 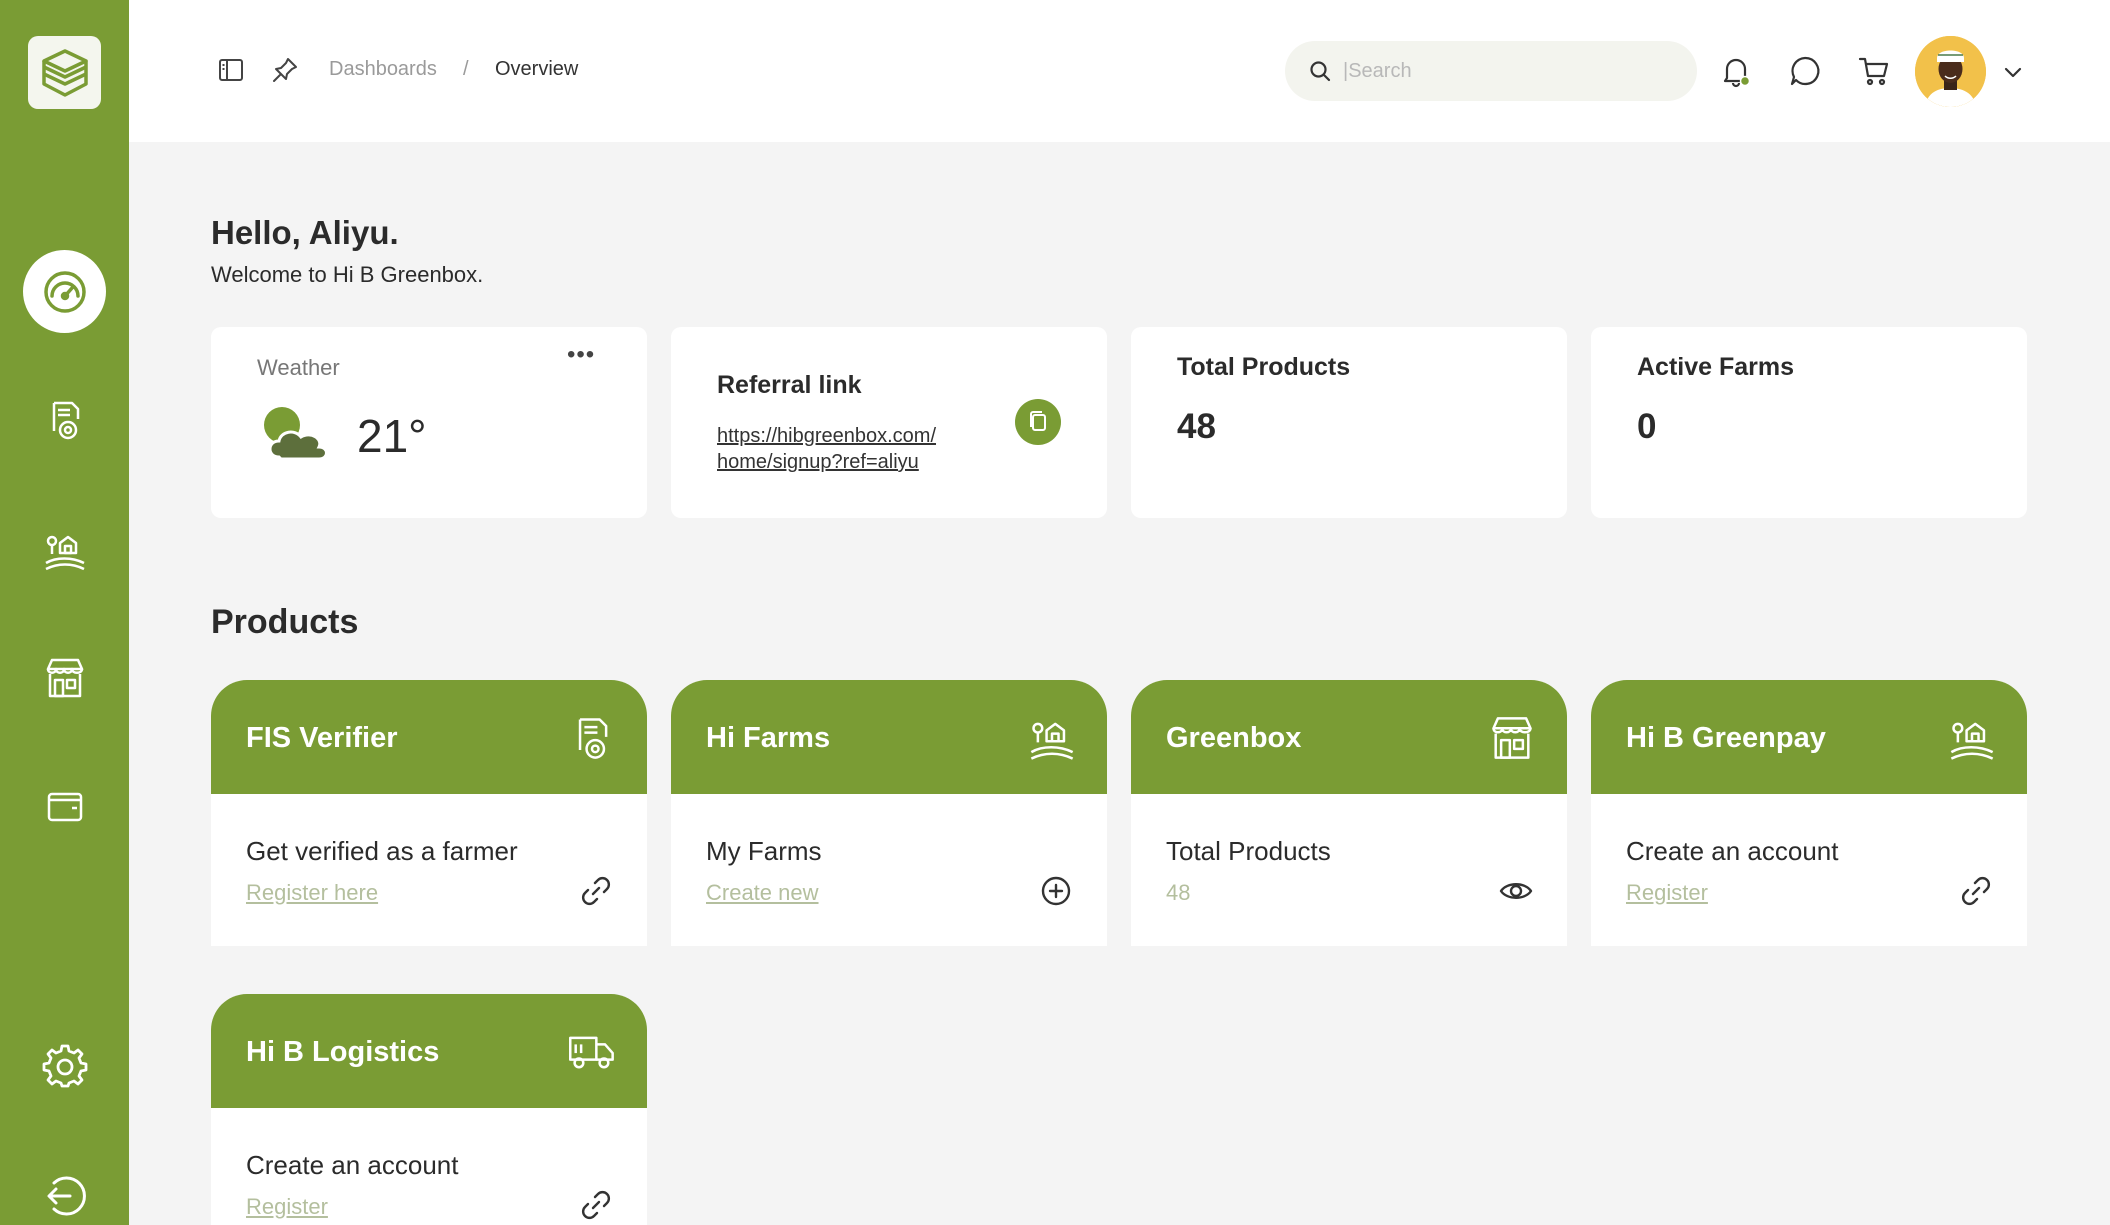 I want to click on weather-card: Weather ••• 21°, so click(x=429, y=422).